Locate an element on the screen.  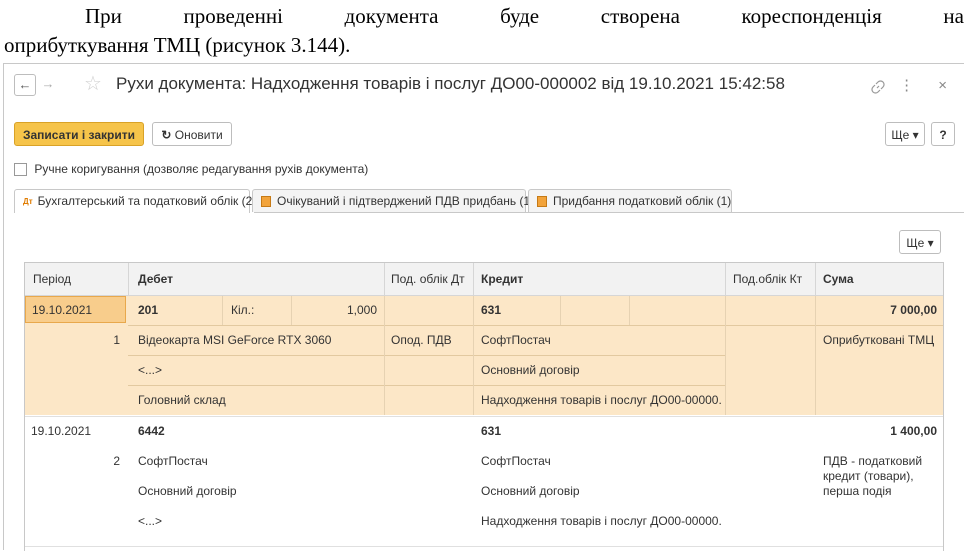
paragraph-line-2: оприбуткування ТМЦ (рисунок 3.144). is located at coordinates (177, 45).